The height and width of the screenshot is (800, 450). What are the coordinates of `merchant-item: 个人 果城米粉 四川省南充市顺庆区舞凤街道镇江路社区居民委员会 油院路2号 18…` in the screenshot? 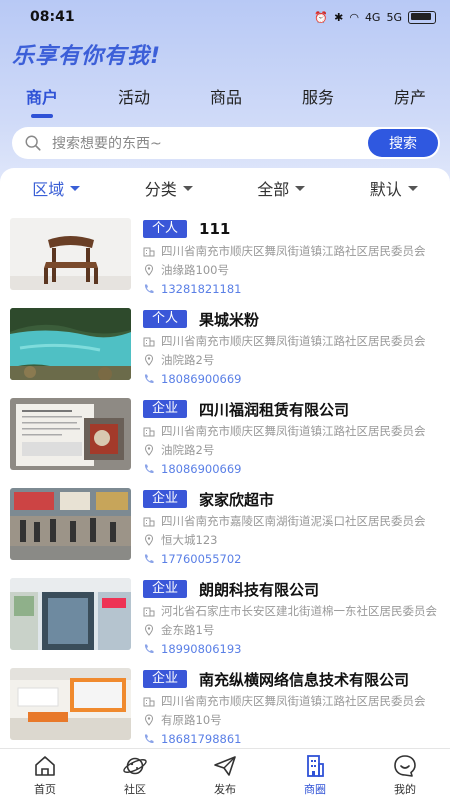 It's located at (225, 353).